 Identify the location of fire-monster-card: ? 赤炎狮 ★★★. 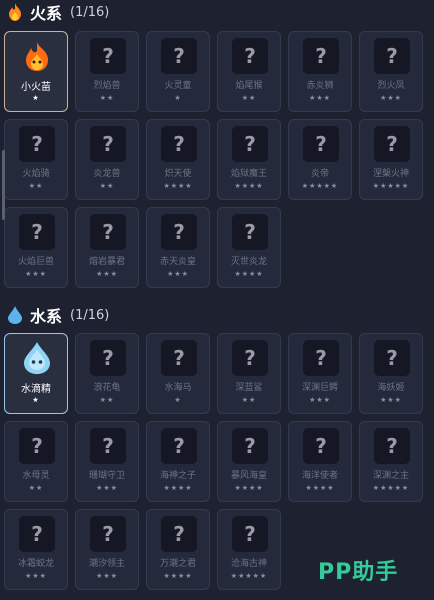
(320, 71).